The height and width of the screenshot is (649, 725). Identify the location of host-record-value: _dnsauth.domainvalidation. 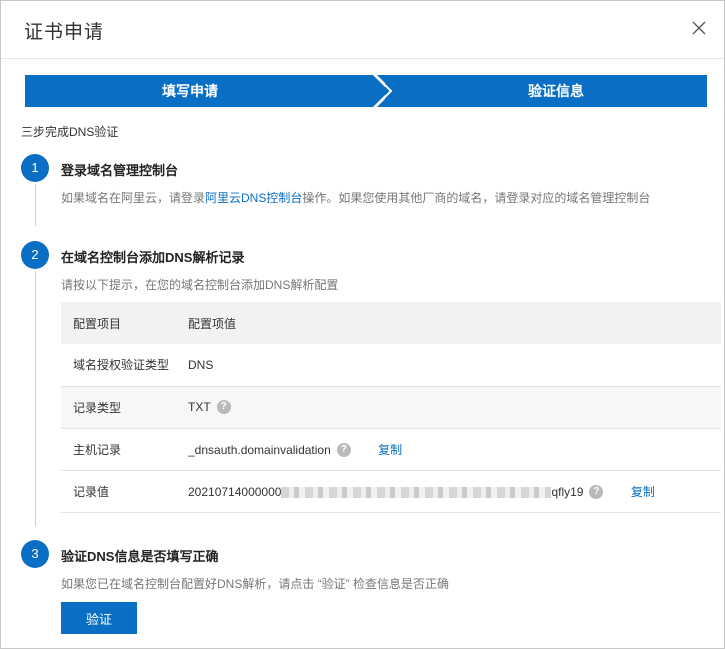
(259, 449).